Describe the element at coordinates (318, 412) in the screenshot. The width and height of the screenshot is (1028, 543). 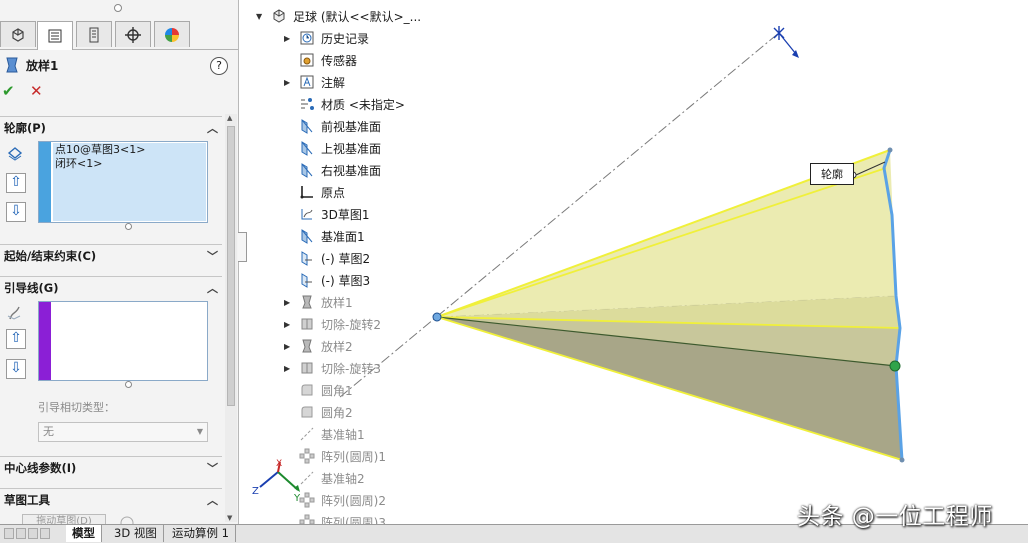
I see `tree-item: 圆角2` at that location.